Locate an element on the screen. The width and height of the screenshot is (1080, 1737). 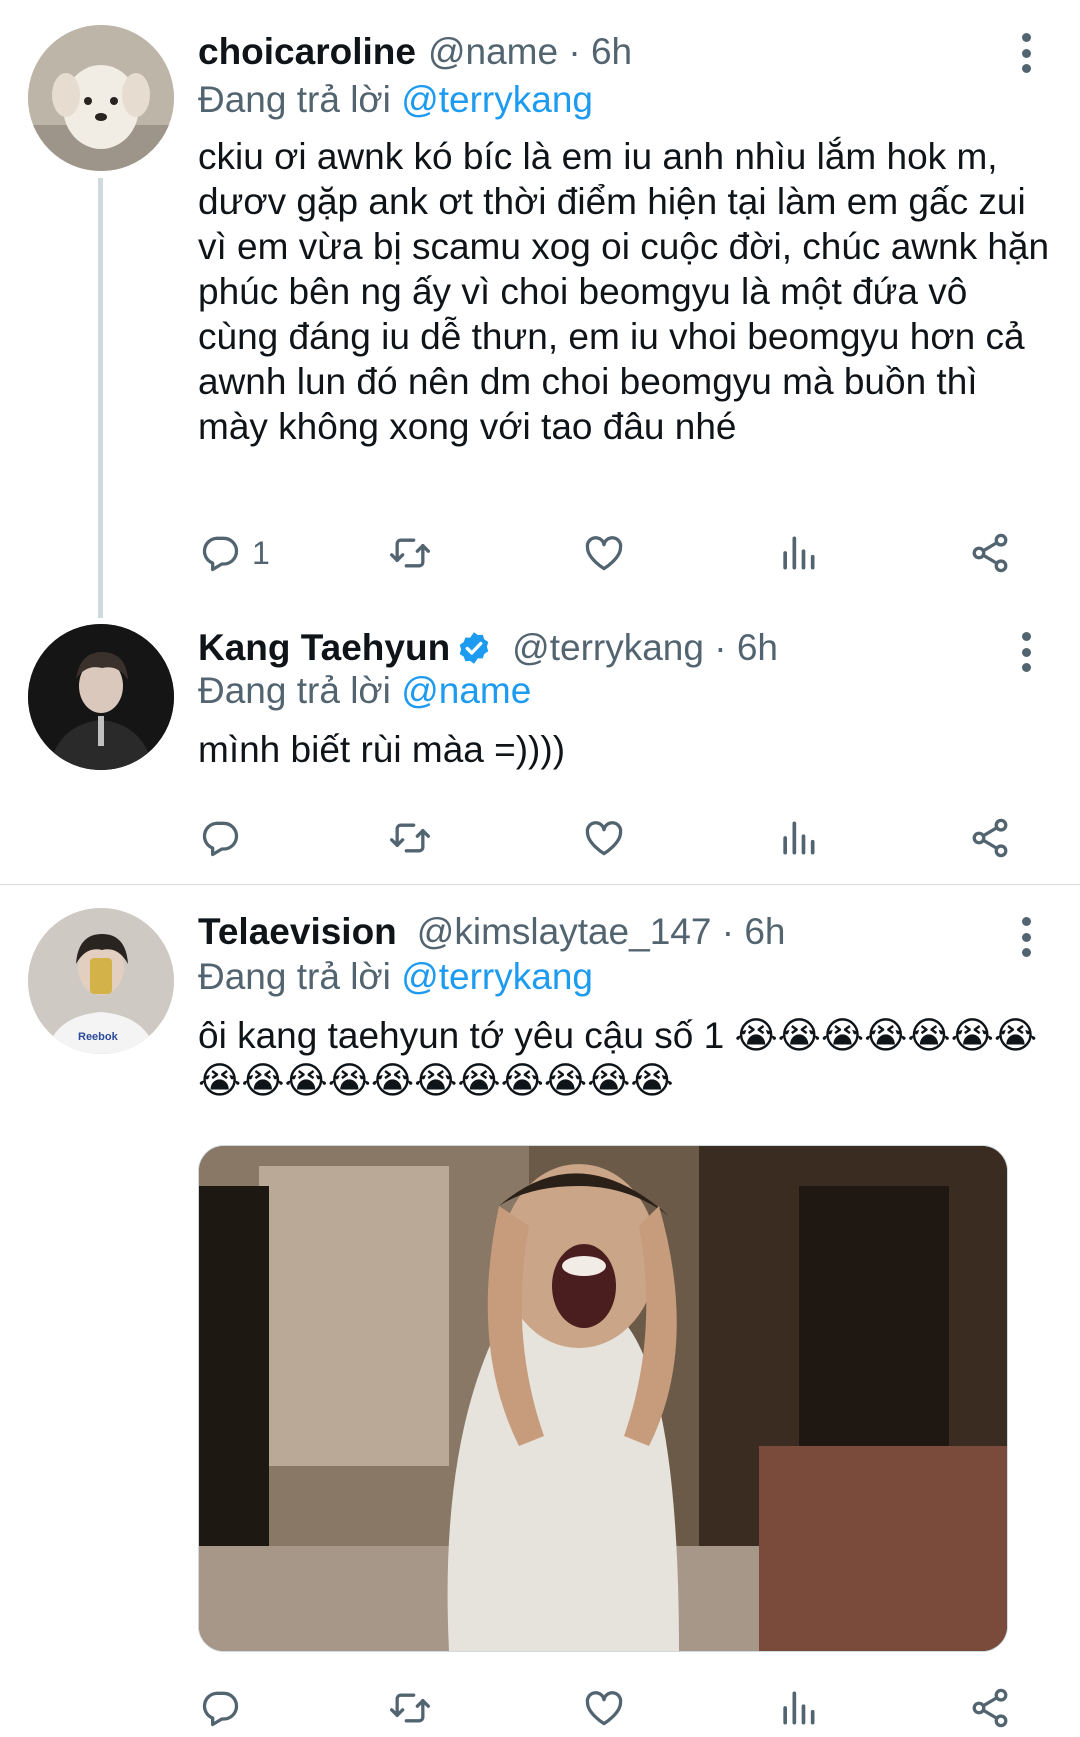
handle-time: @kimslaytae_147 · 6h is located at coordinates (601, 931).